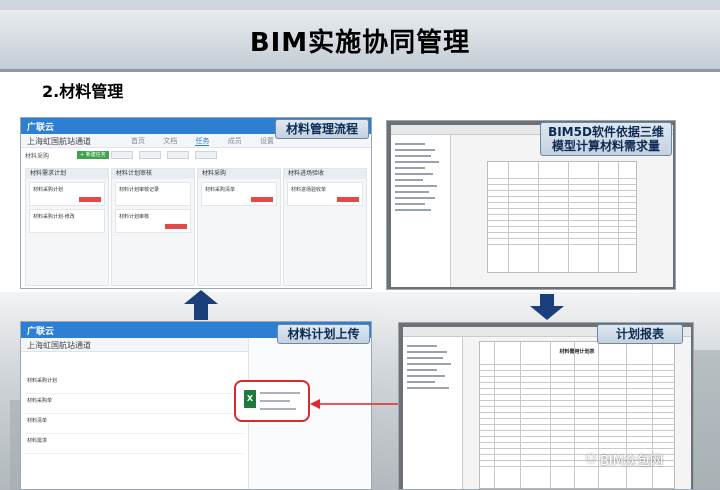 The image size is (720, 490). What do you see at coordinates (280, 393) in the screenshot?
I see `file-name-line` at bounding box center [280, 393].